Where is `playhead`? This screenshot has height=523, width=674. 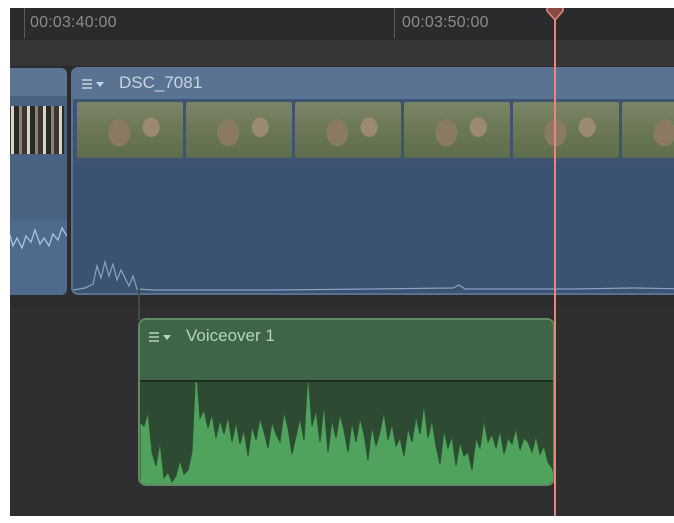
playhead is located at coordinates (555, 262).